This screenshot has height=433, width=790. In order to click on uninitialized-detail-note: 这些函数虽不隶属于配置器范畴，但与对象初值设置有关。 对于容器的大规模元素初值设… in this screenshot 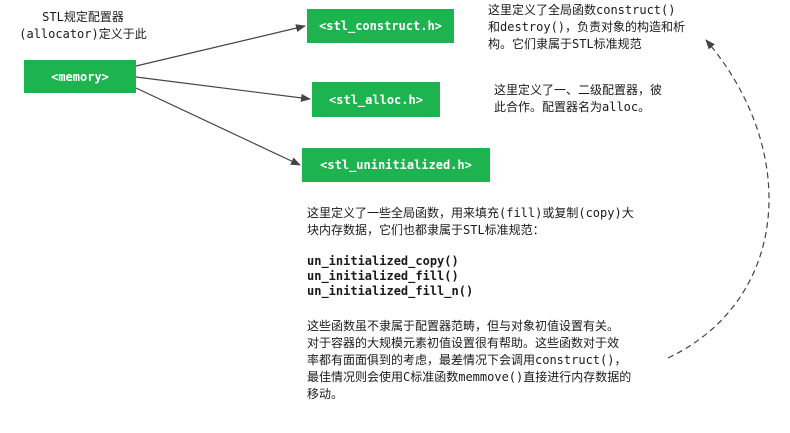, I will do `click(469, 360)`.